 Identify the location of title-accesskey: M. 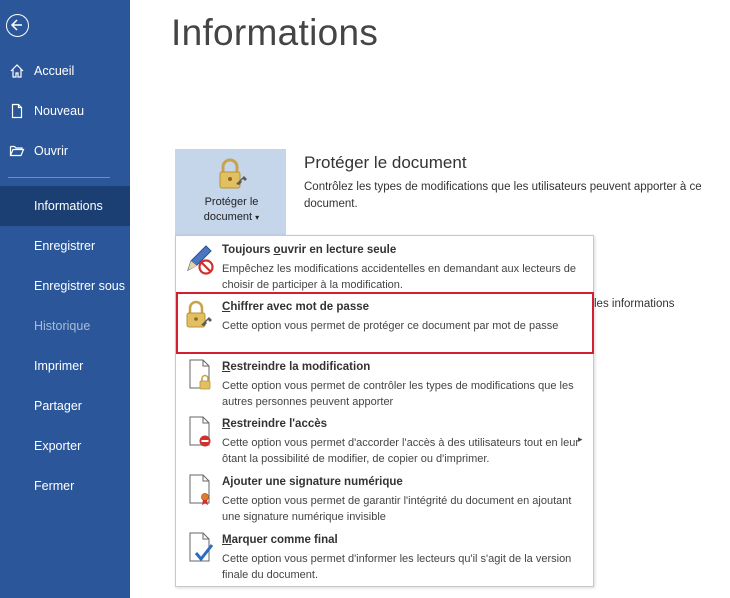
(227, 540).